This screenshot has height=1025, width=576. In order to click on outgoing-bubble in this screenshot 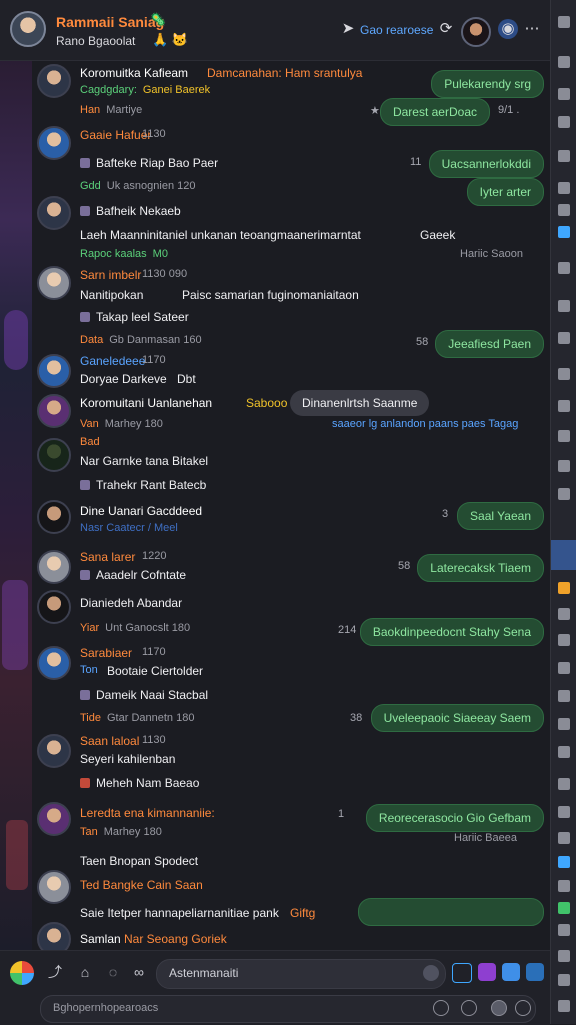, I will do `click(451, 912)`.